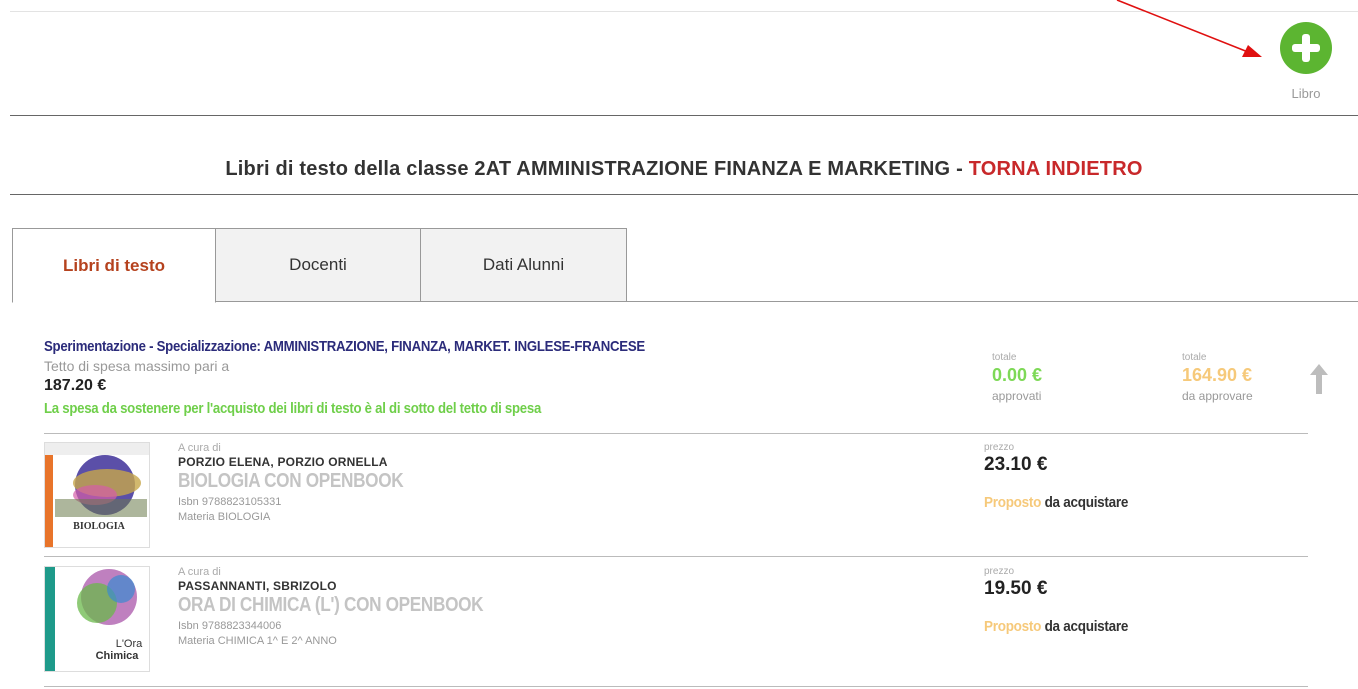  Describe the element at coordinates (684, 115) in the screenshot. I see `header-divider` at that location.